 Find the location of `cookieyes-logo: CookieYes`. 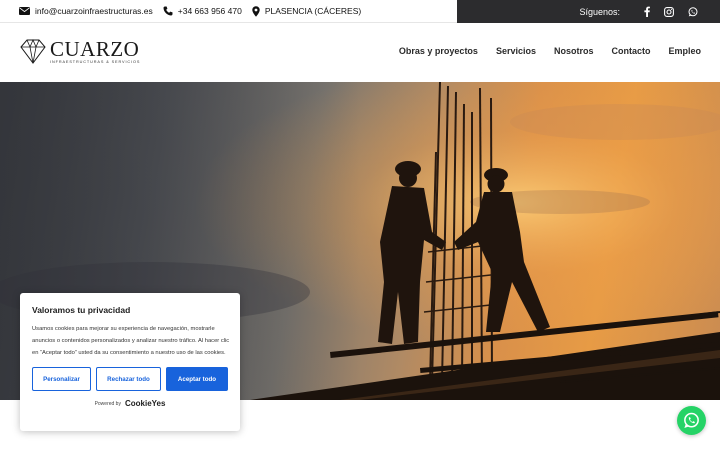

cookieyes-logo: CookieYes is located at coordinates (145, 403).